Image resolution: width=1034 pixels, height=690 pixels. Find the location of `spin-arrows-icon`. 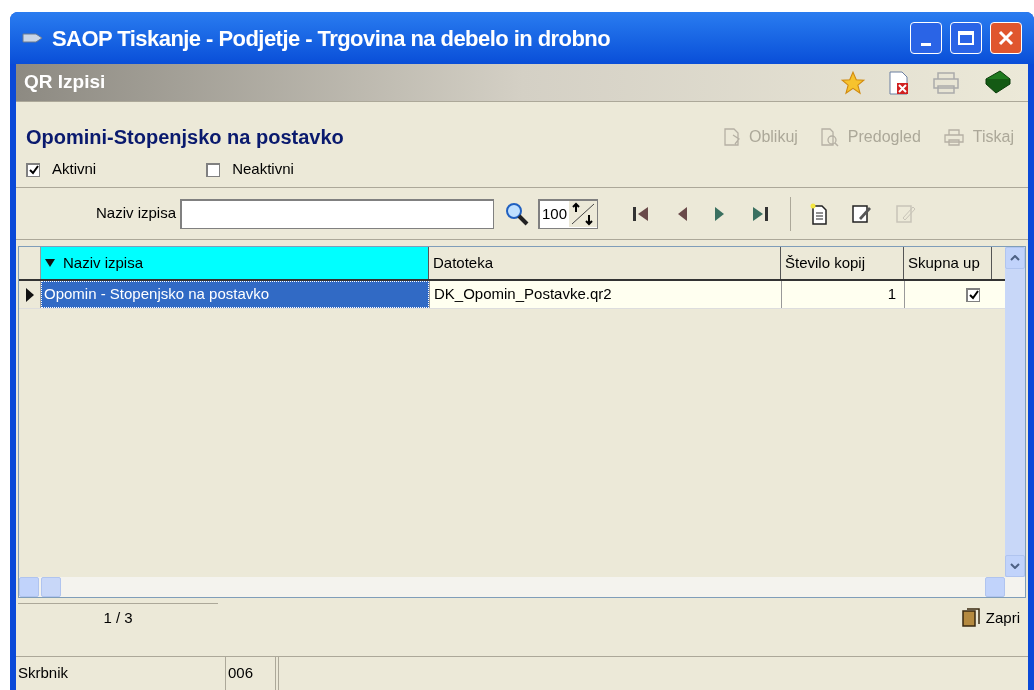

spin-arrows-icon is located at coordinates (583, 214).